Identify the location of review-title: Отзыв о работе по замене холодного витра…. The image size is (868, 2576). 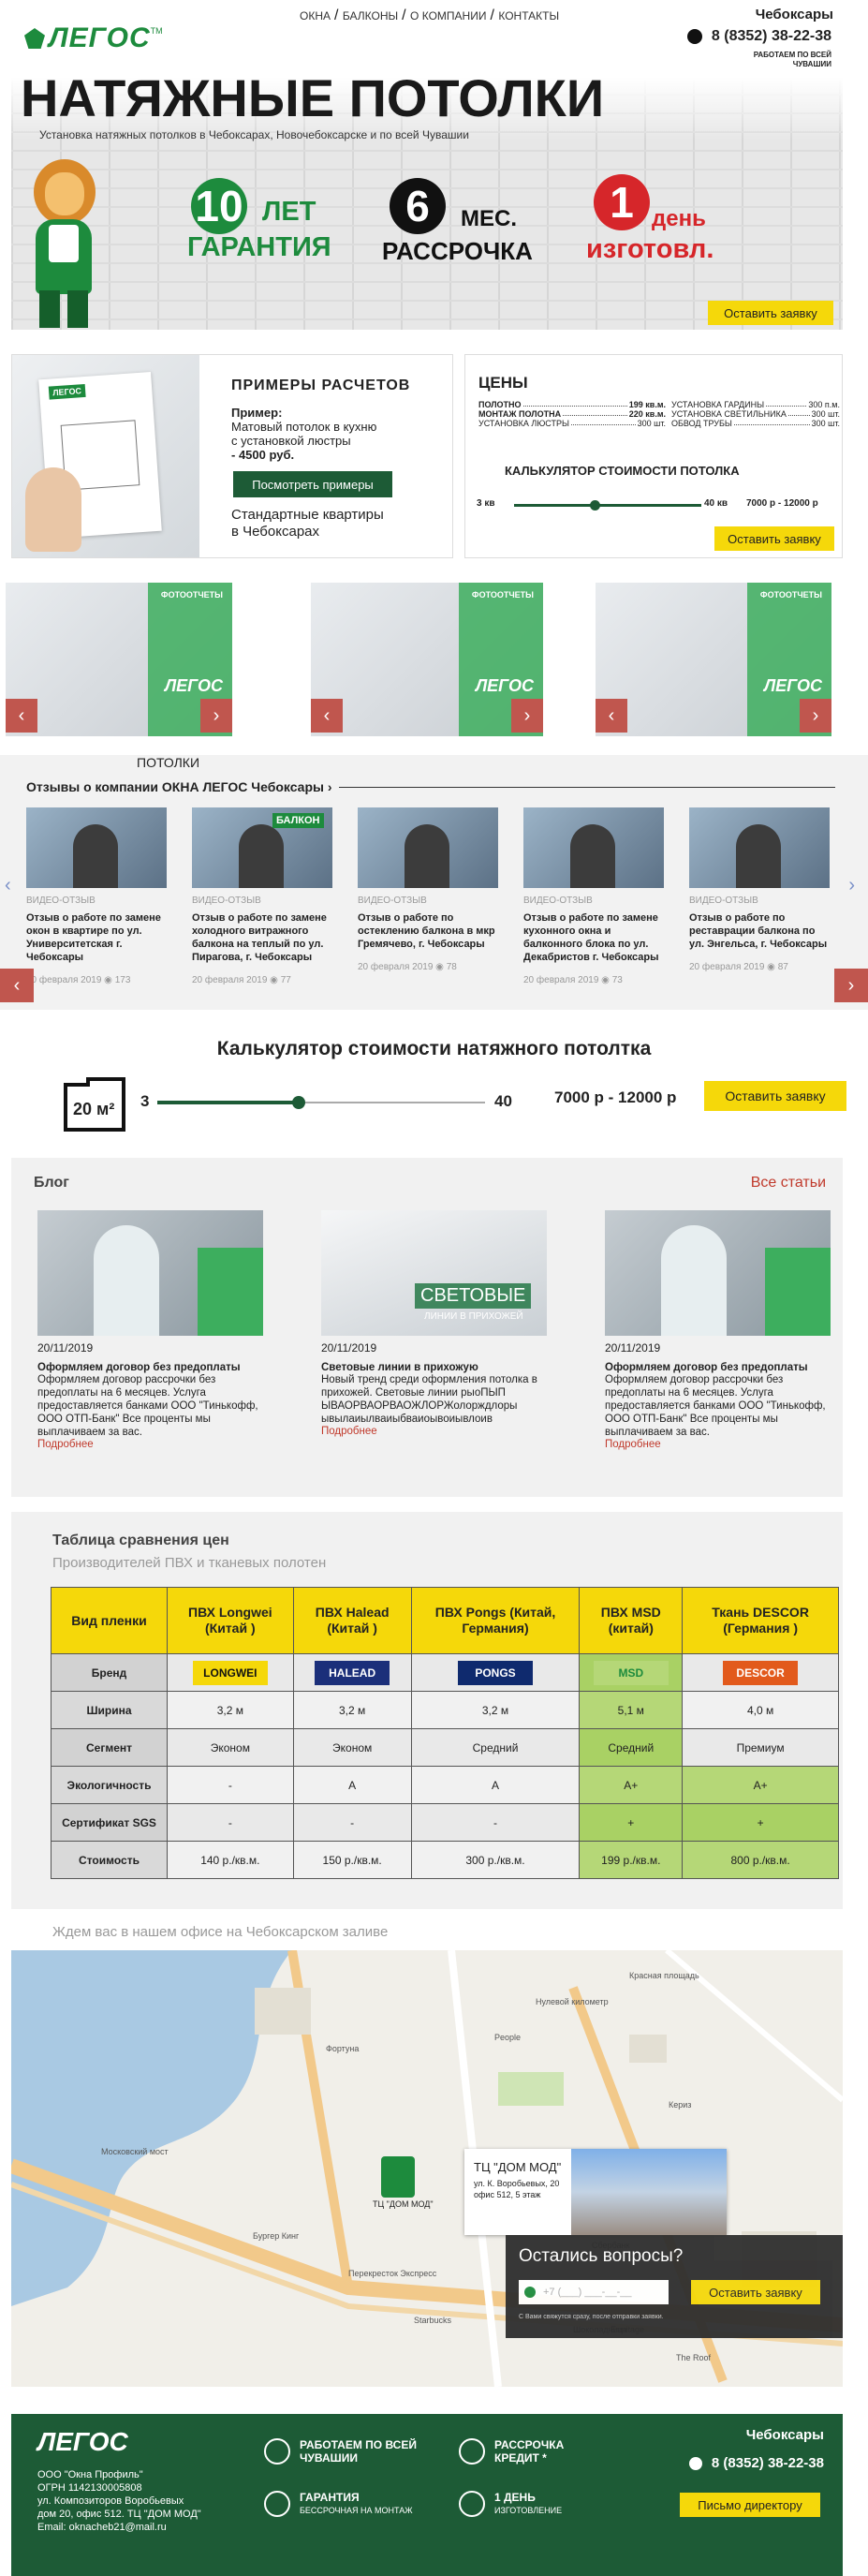
(262, 937).